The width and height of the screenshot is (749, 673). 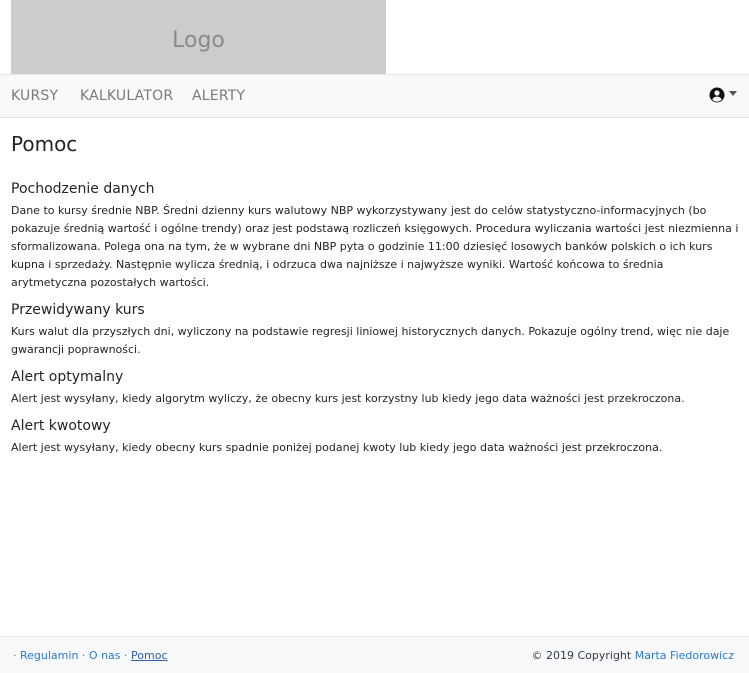 What do you see at coordinates (717, 95) in the screenshot?
I see `user-circle-icon` at bounding box center [717, 95].